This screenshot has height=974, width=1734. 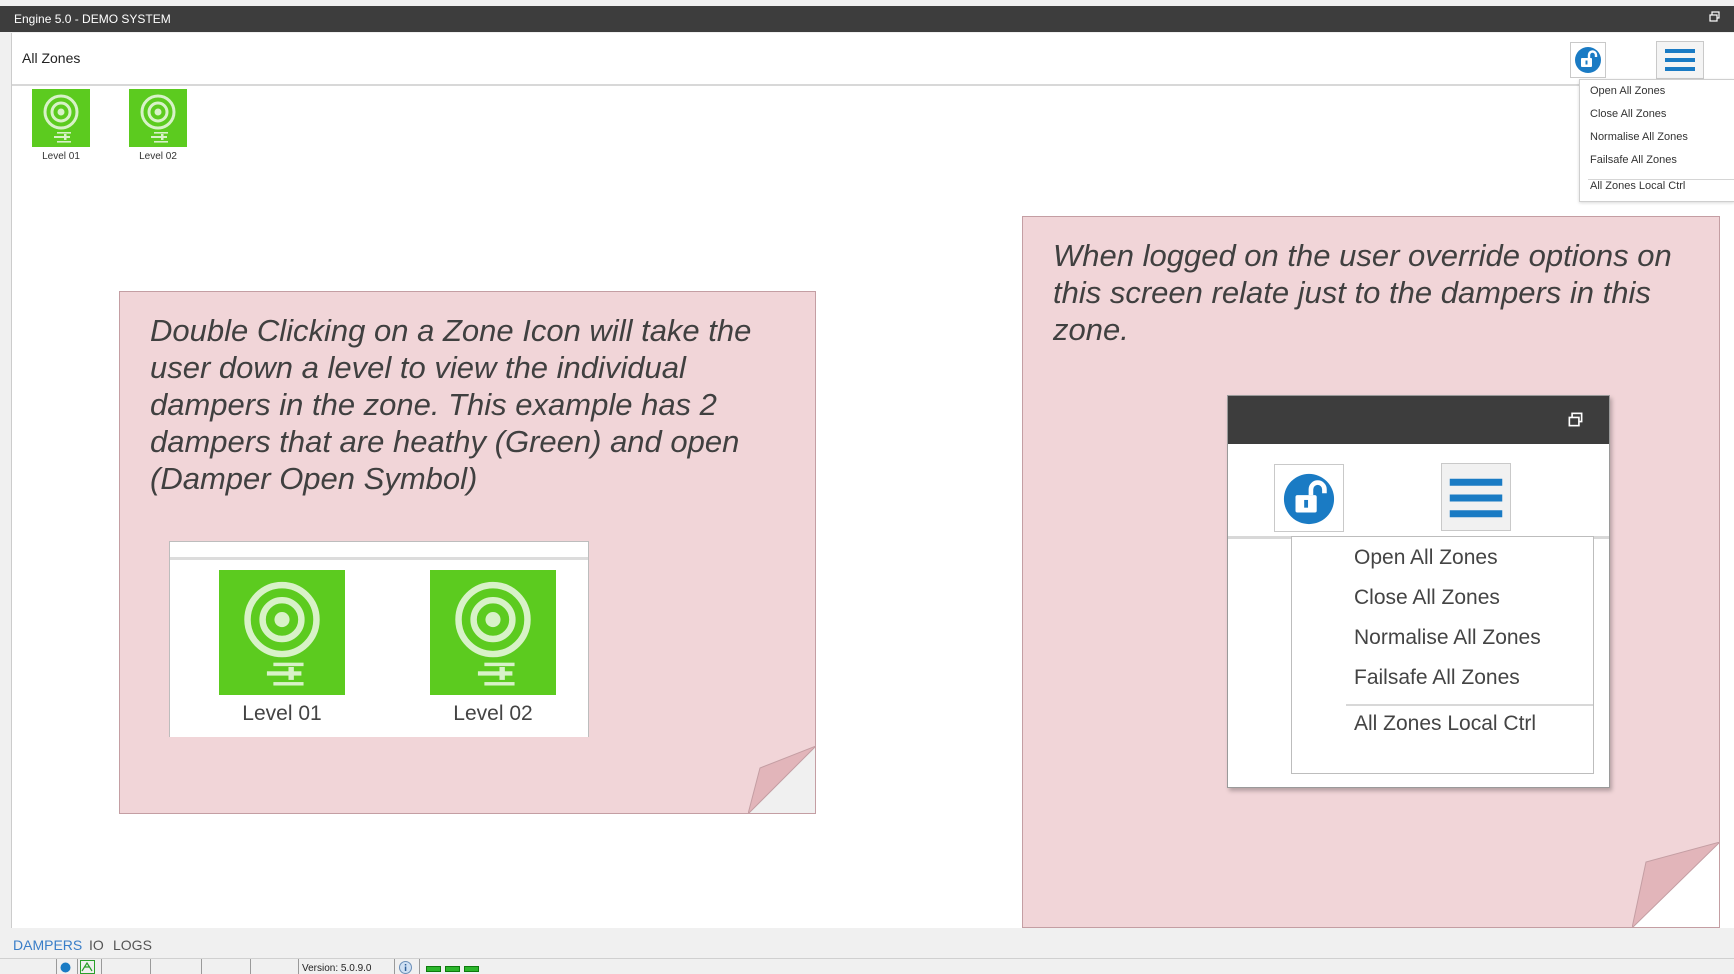 What do you see at coordinates (1445, 723) in the screenshot?
I see `preview-menu-item: All Zones Local Ctrl` at bounding box center [1445, 723].